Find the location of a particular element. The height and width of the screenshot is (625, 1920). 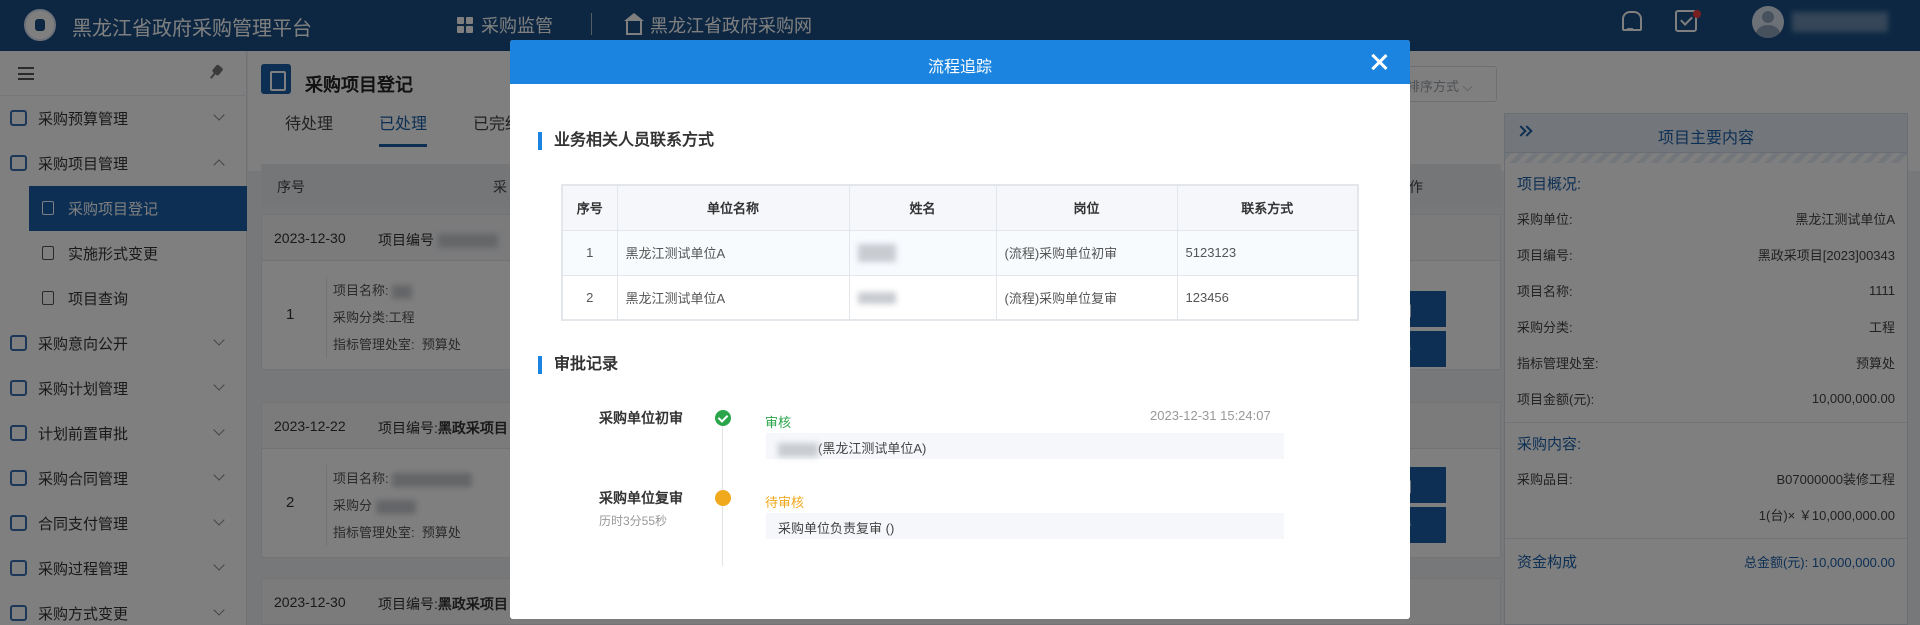

close-icon is located at coordinates (1379, 62).